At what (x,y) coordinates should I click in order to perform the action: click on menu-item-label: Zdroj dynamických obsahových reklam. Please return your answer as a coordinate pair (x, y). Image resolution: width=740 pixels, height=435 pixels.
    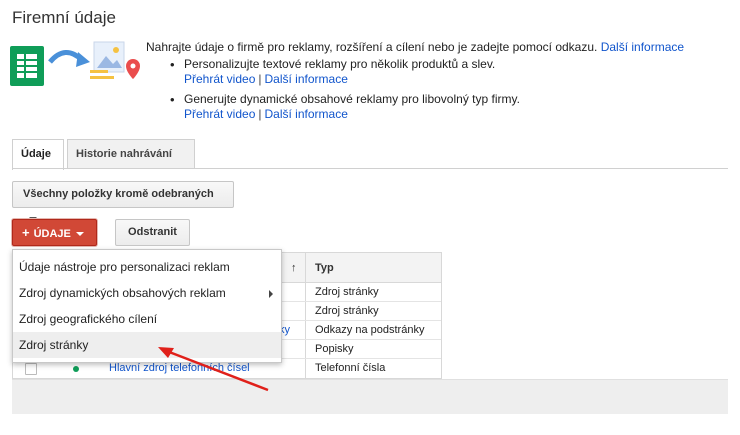
    Looking at the image, I should click on (122, 293).